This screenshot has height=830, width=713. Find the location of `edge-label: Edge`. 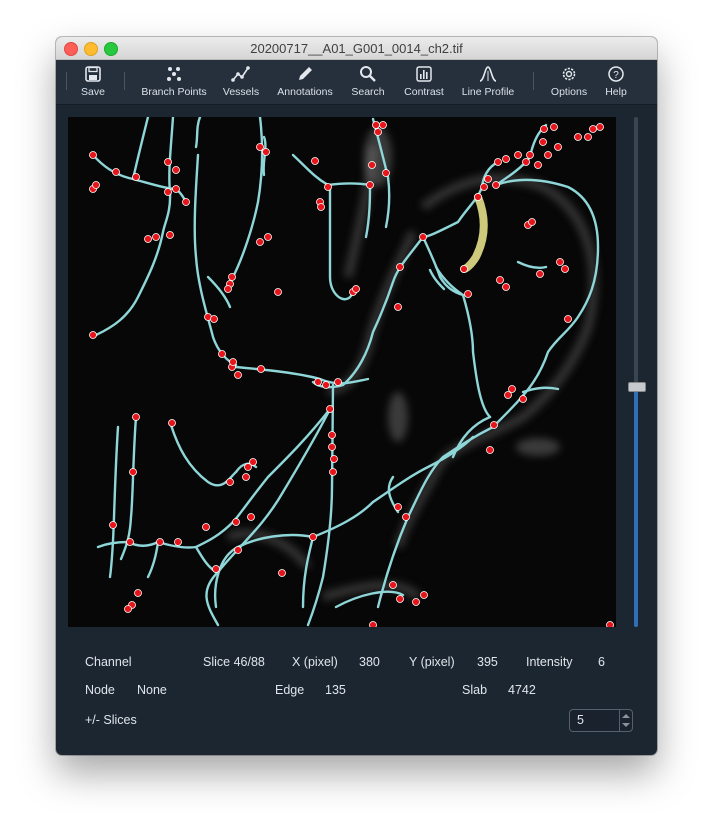

edge-label: Edge is located at coordinates (290, 690).